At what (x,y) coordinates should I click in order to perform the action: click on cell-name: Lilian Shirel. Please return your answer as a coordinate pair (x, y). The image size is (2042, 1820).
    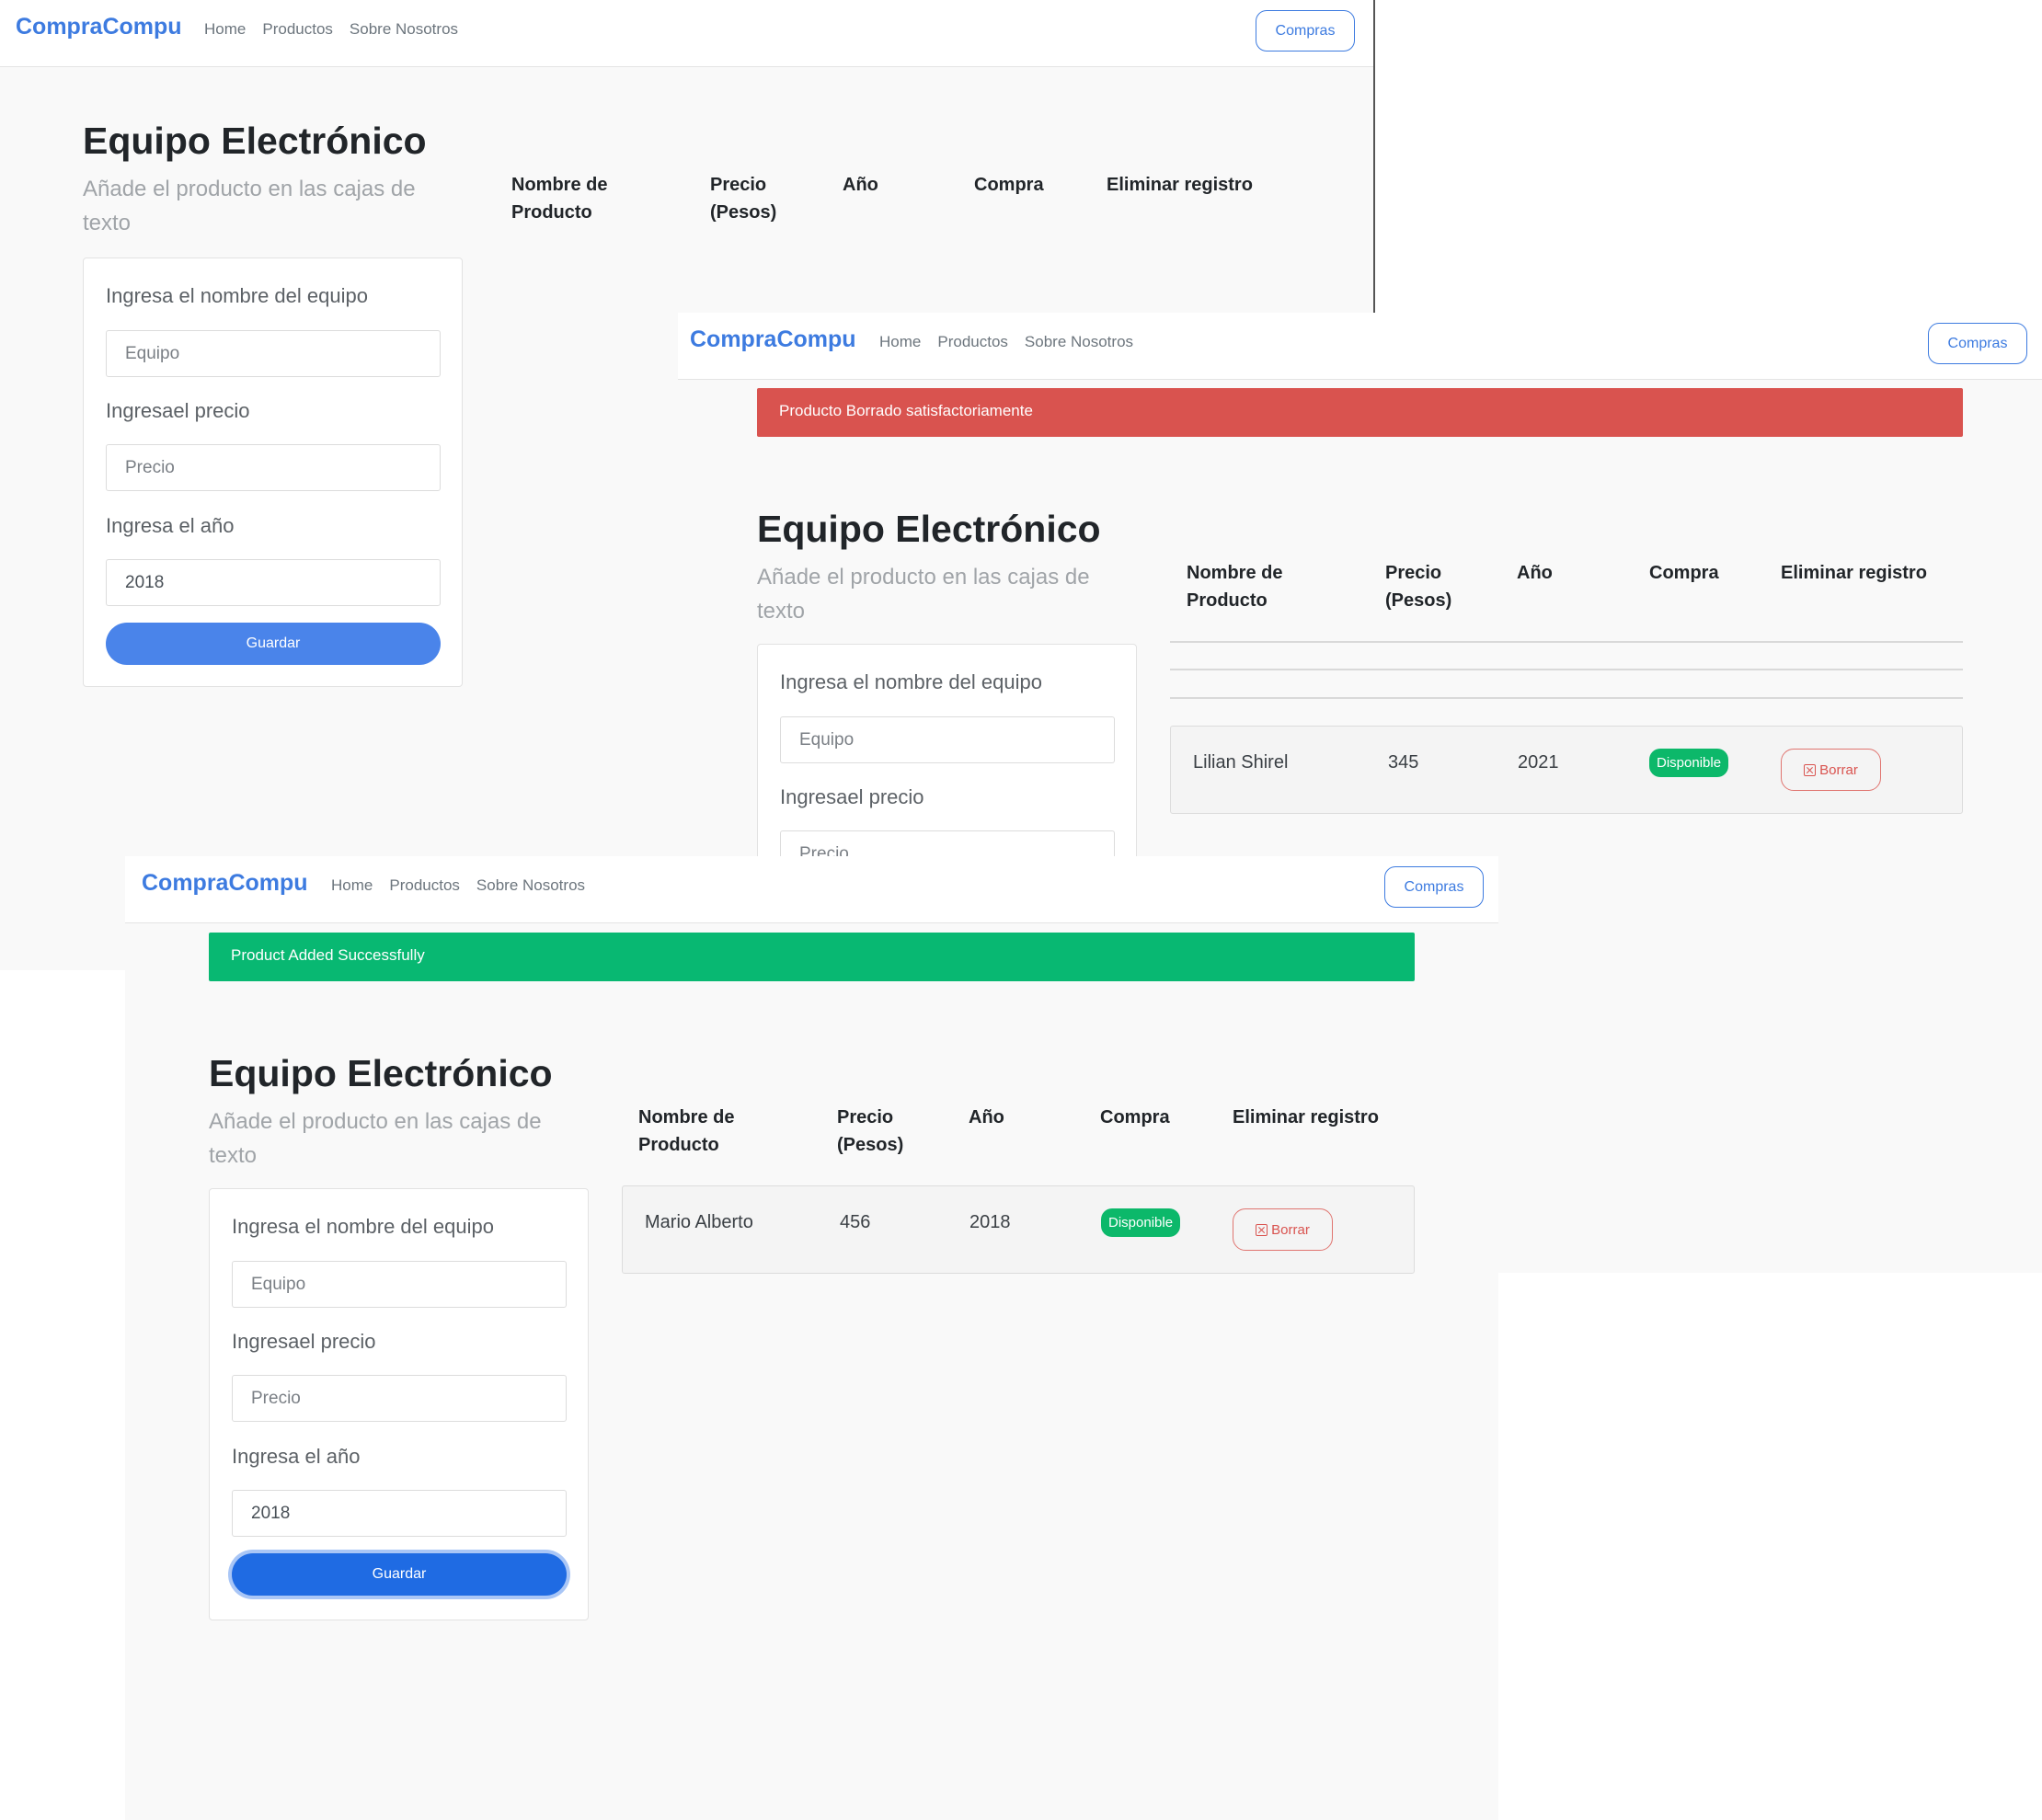
    Looking at the image, I should click on (1241, 762).